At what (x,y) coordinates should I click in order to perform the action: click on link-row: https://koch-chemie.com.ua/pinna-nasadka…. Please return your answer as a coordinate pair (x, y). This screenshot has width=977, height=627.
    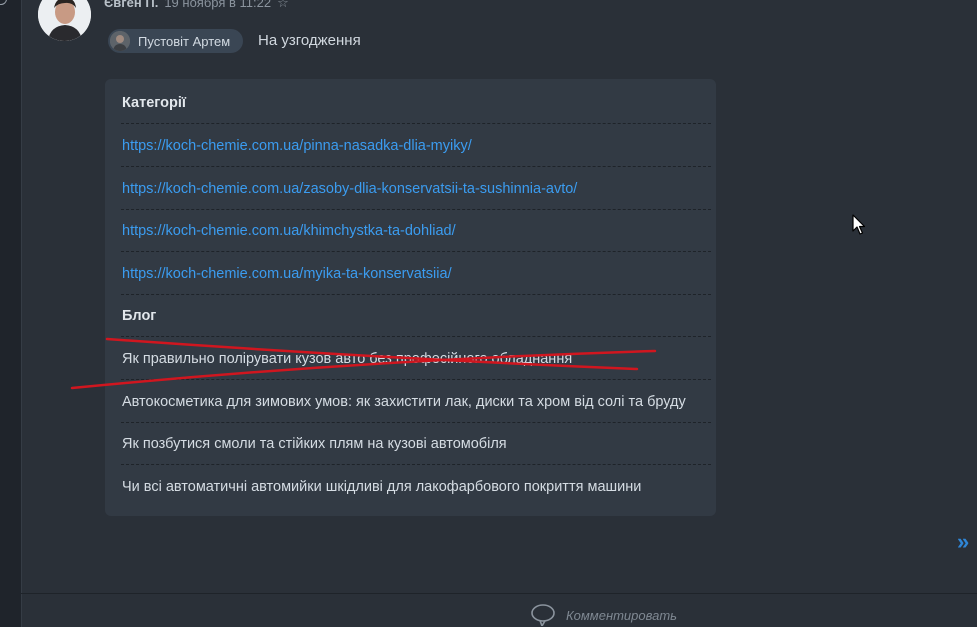
    Looking at the image, I should click on (416, 146).